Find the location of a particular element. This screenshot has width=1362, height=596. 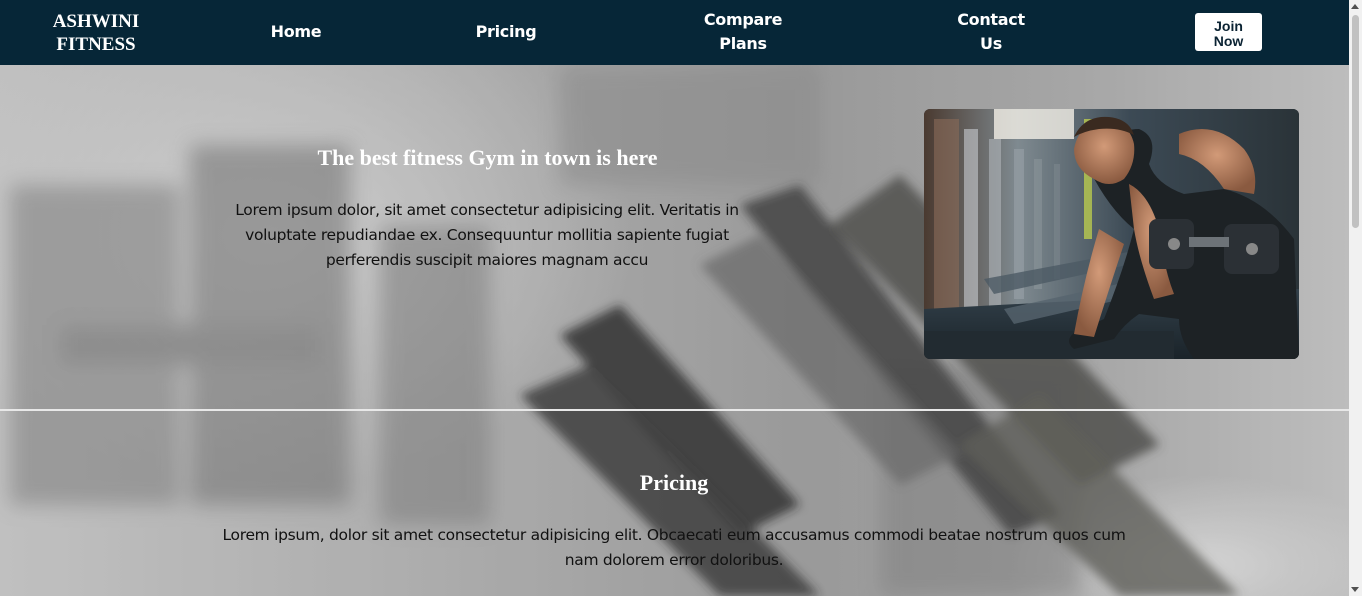

brand-line-2: FITNESS is located at coordinates (96, 44).